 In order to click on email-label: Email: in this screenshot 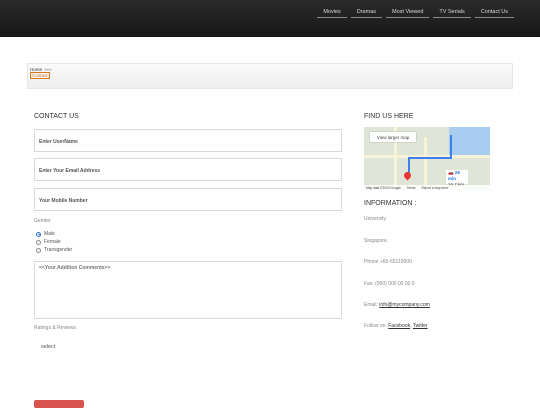, I will do `click(371, 305)`.